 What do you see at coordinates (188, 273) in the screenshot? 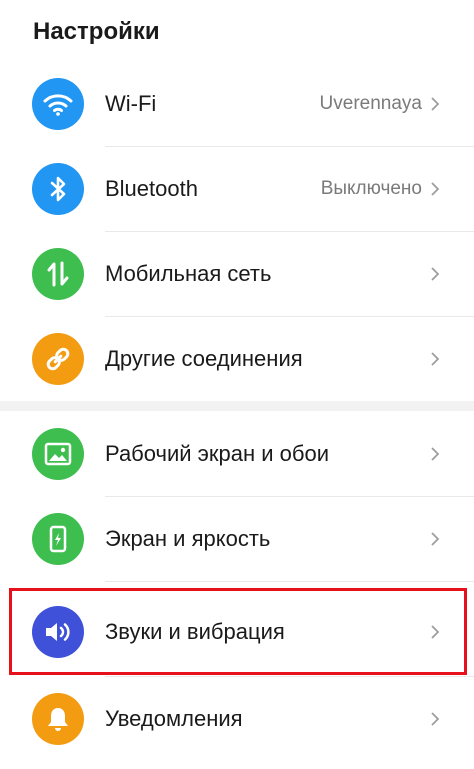
I see `settings-item-label: Мобильная сеть` at bounding box center [188, 273].